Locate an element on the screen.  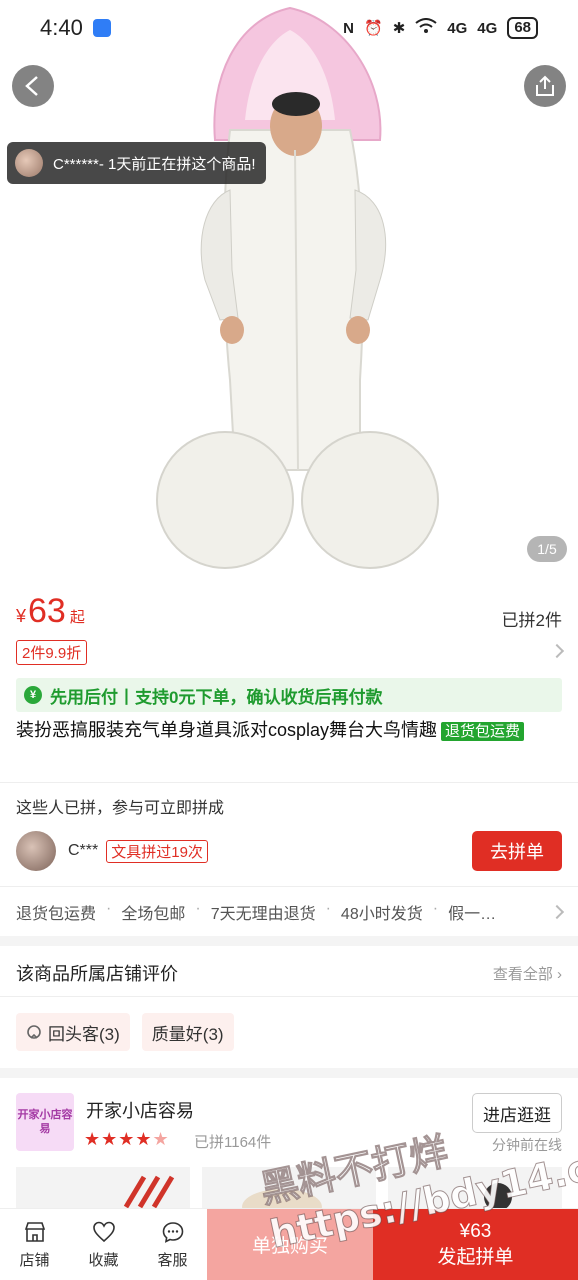
customer-service-label: 客服 is located at coordinates (172, 1260).